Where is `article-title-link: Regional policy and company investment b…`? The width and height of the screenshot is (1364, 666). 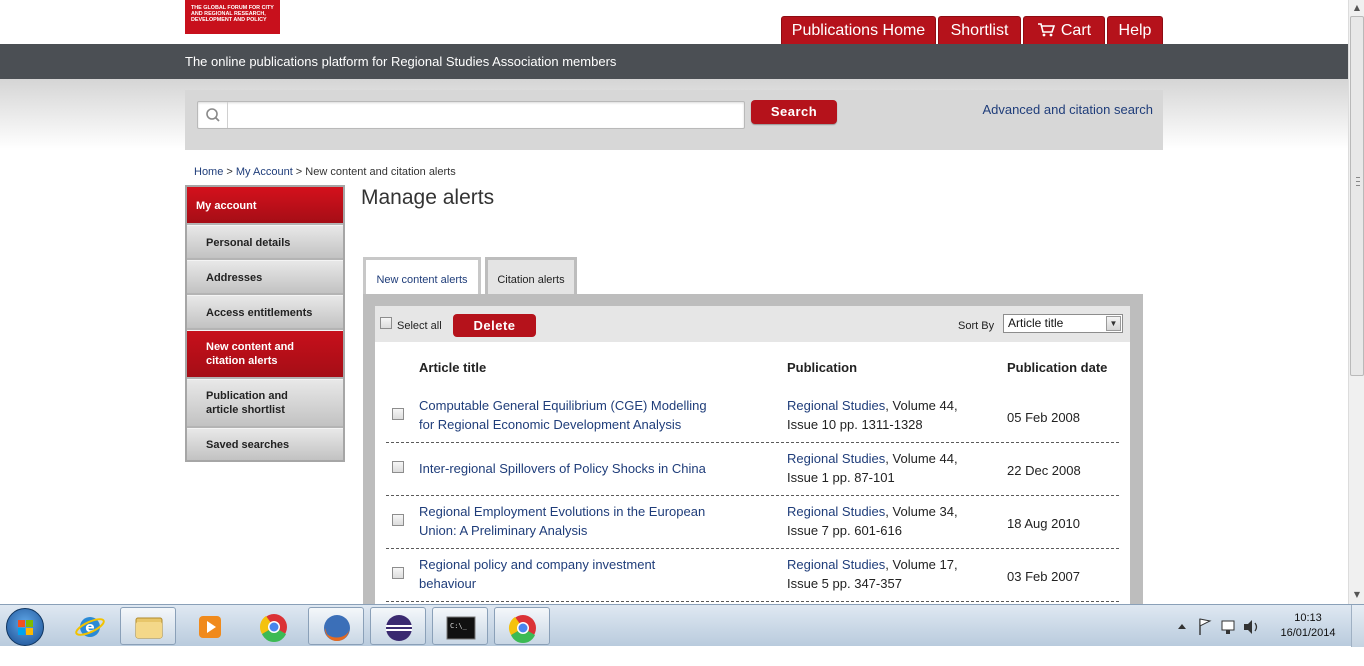
article-title-link: Regional policy and company investment b… is located at coordinates (579, 574).